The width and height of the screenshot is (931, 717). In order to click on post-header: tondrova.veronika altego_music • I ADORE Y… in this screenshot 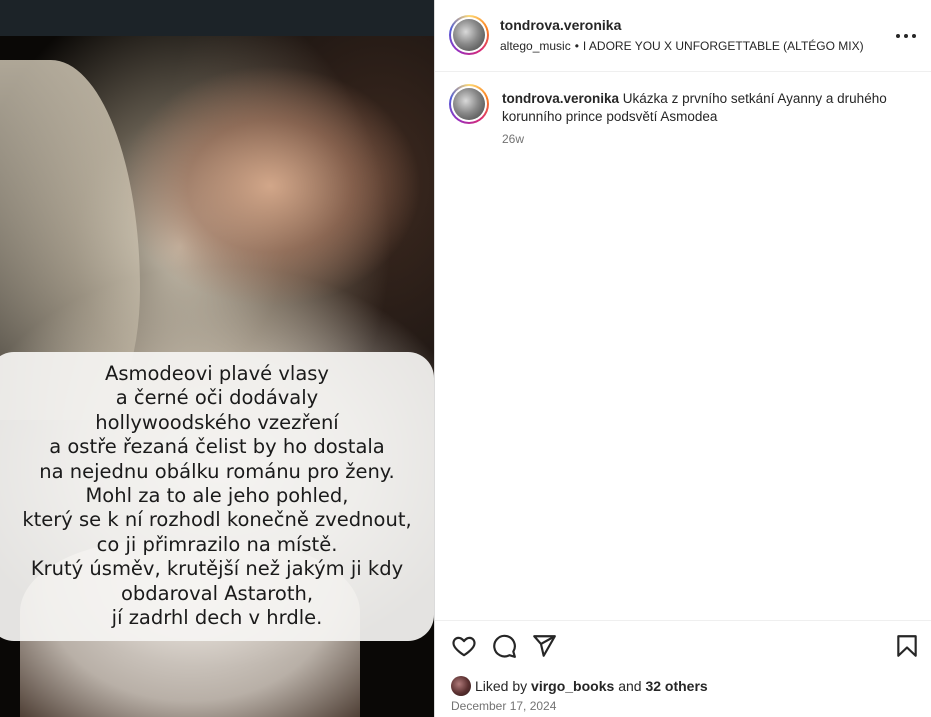, I will do `click(683, 36)`.